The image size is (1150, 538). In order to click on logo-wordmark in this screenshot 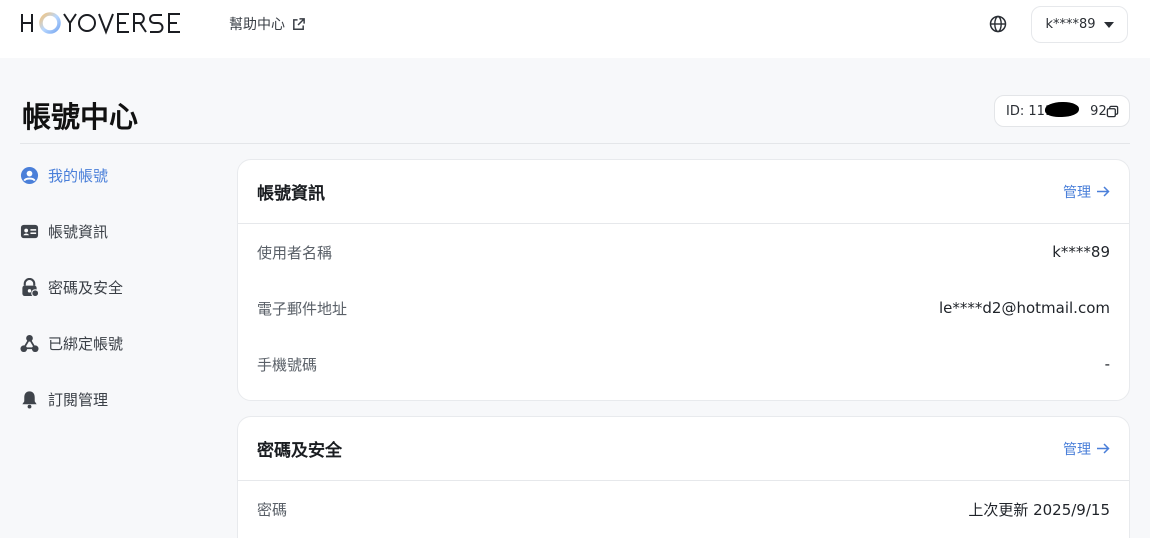, I will do `click(100, 23)`.